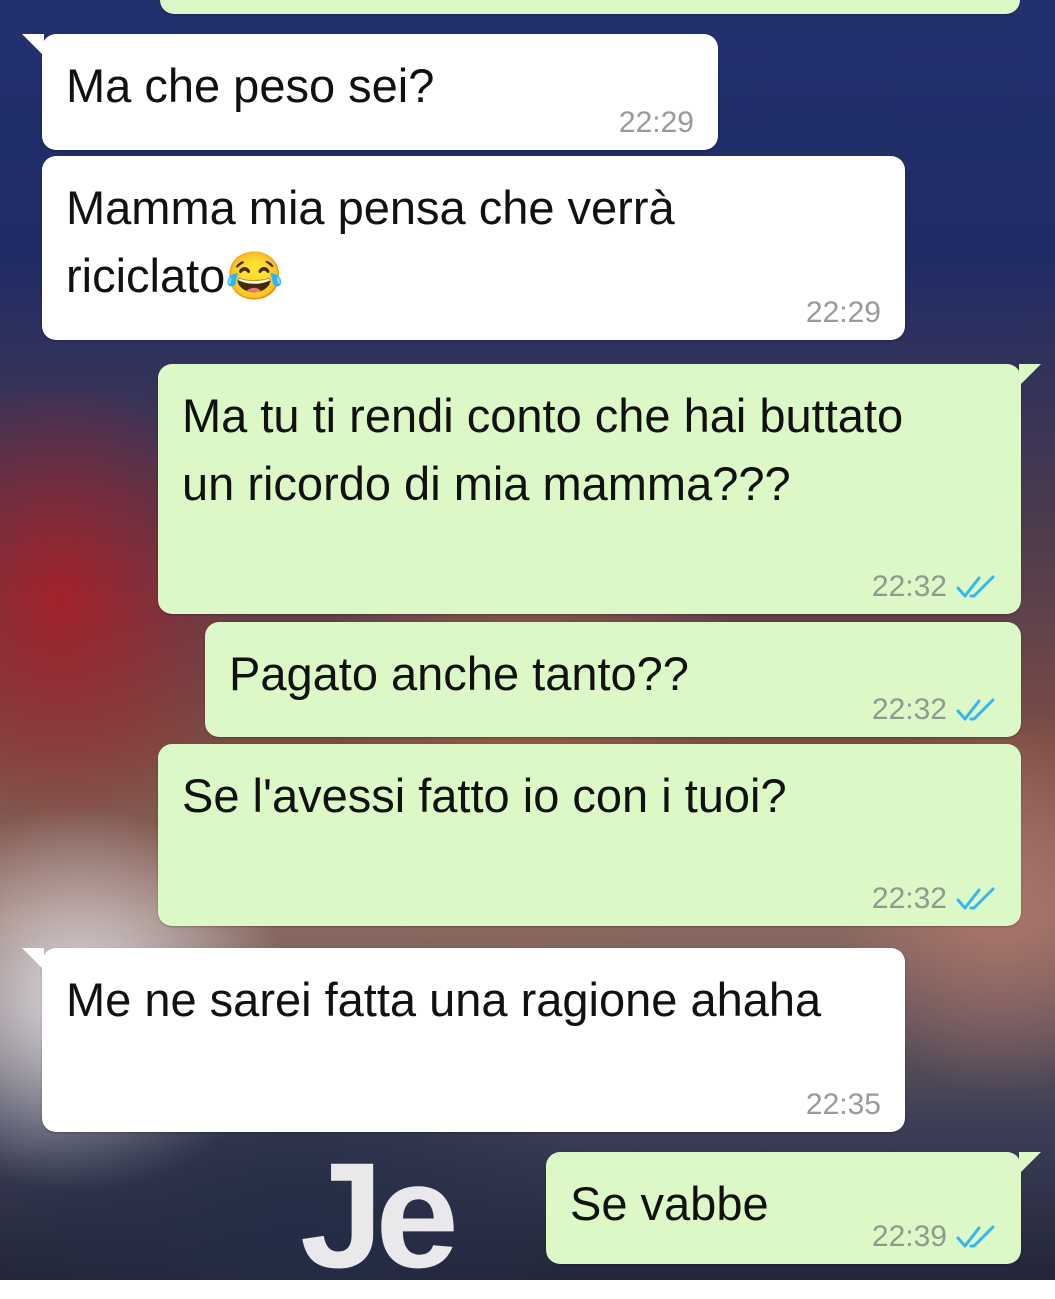 The width and height of the screenshot is (1055, 1299). I want to click on message-bubble-outgoing: Pagato anche tanto?? 22:32, so click(613, 679).